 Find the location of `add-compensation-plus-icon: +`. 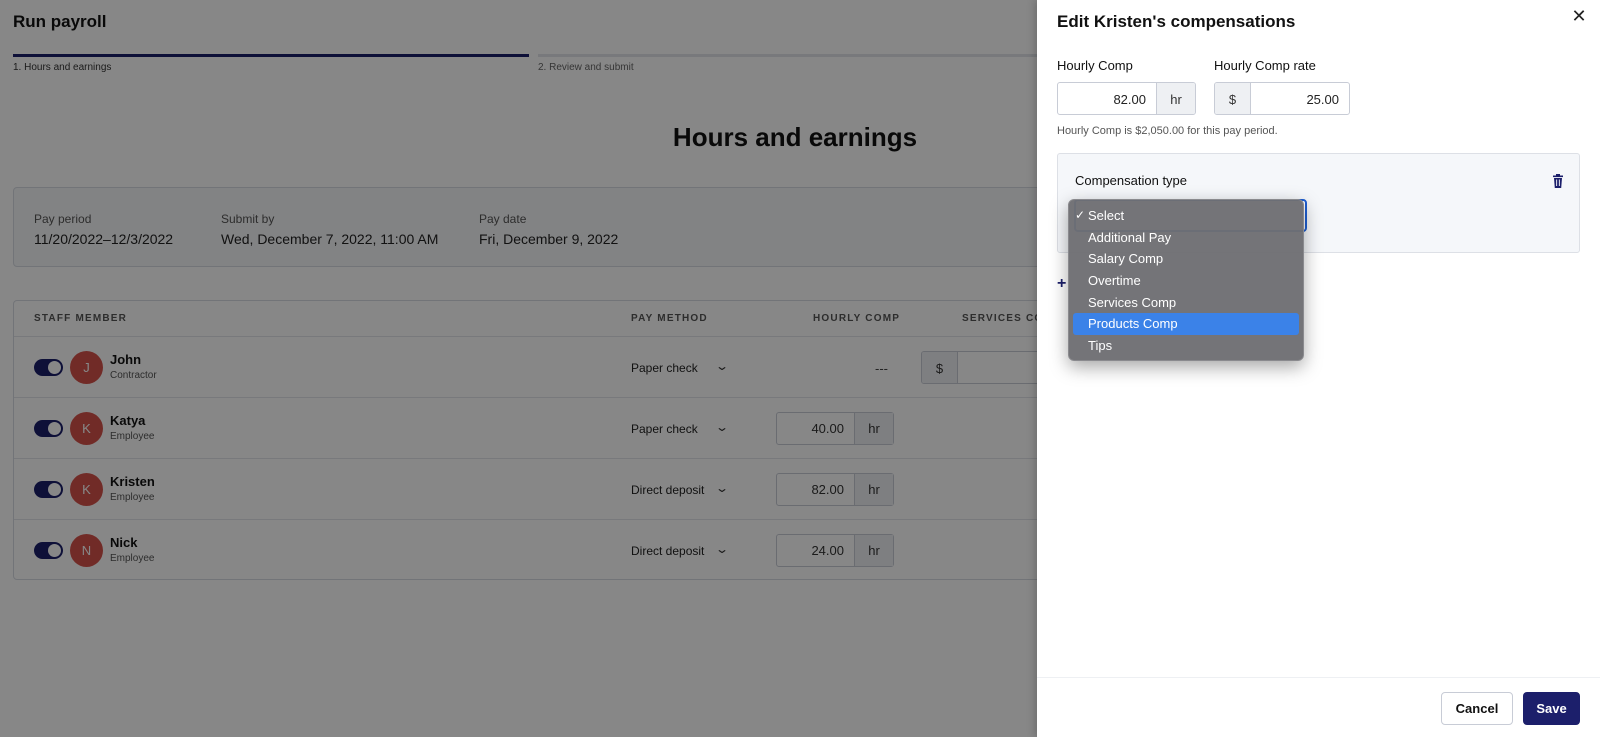

add-compensation-plus-icon: + is located at coordinates (1061, 284).